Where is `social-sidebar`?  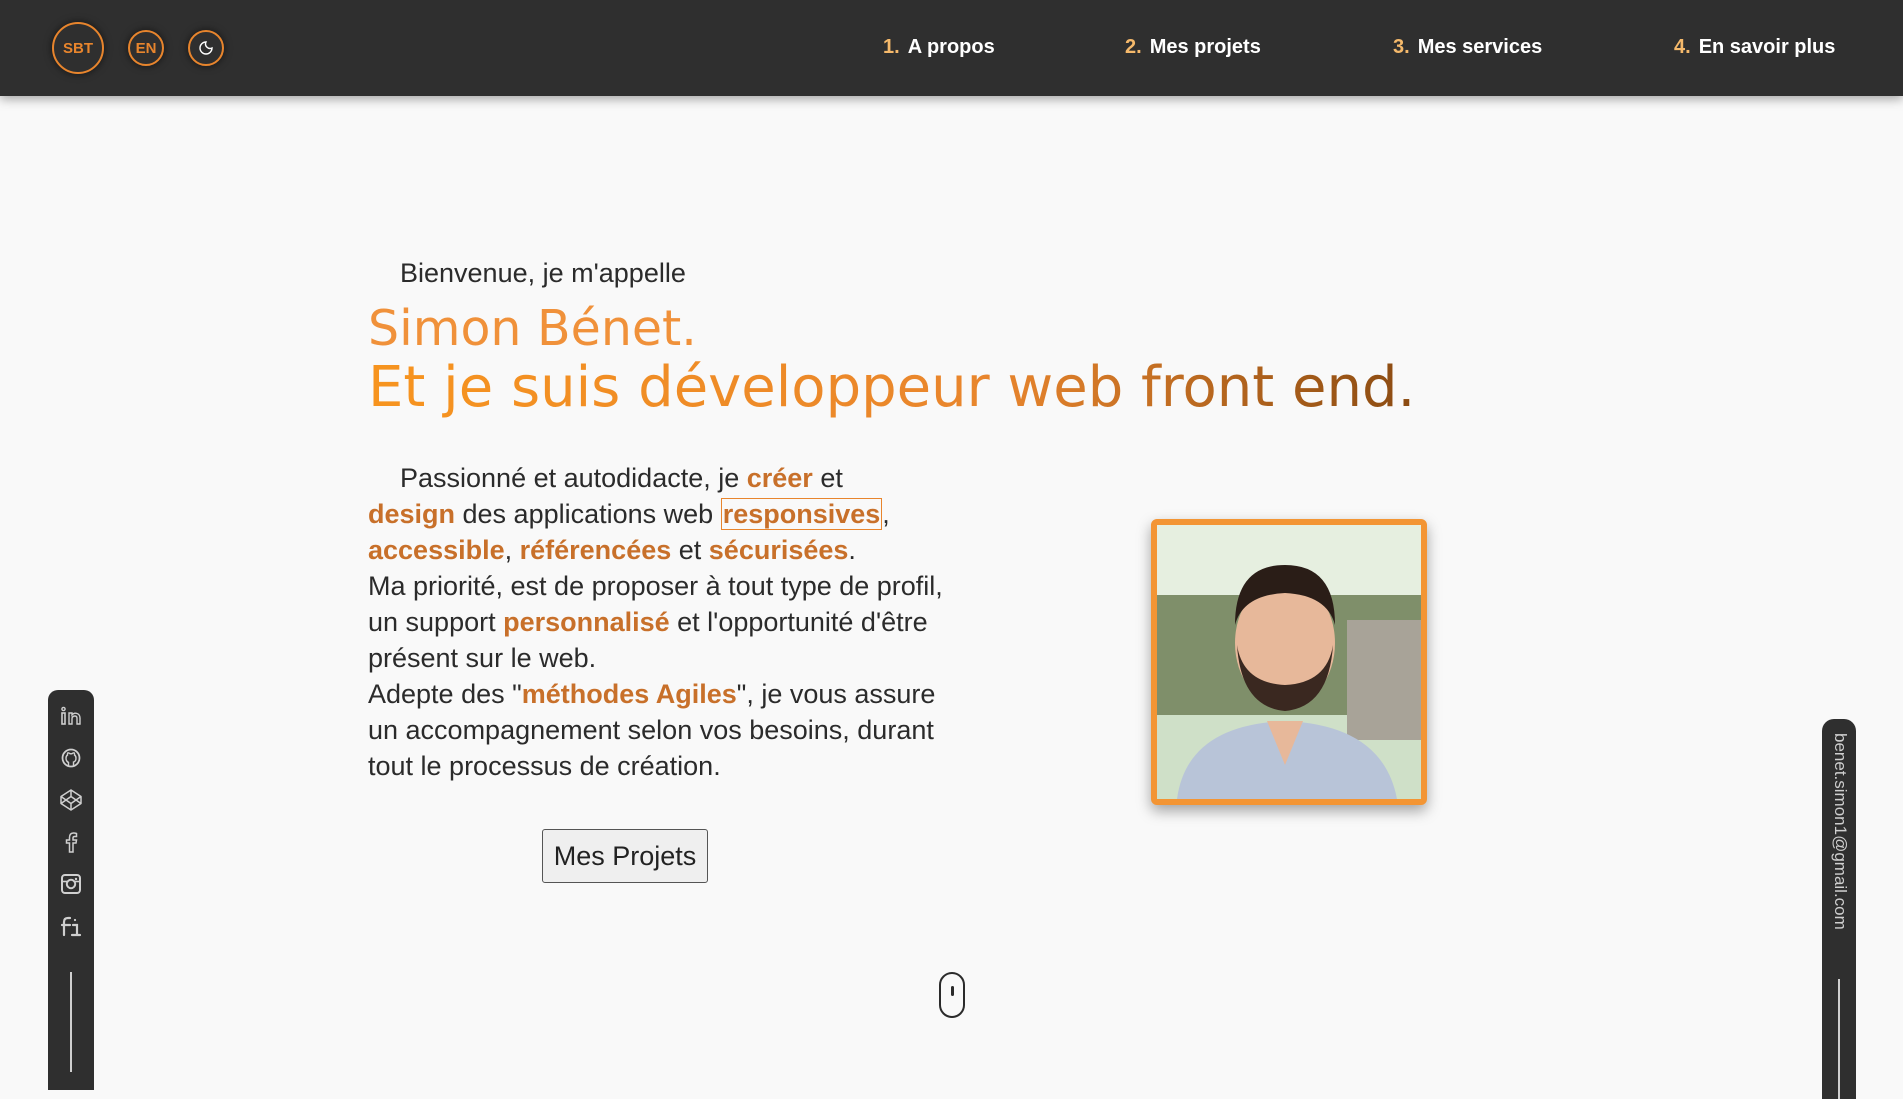
social-sidebar is located at coordinates (71, 890).